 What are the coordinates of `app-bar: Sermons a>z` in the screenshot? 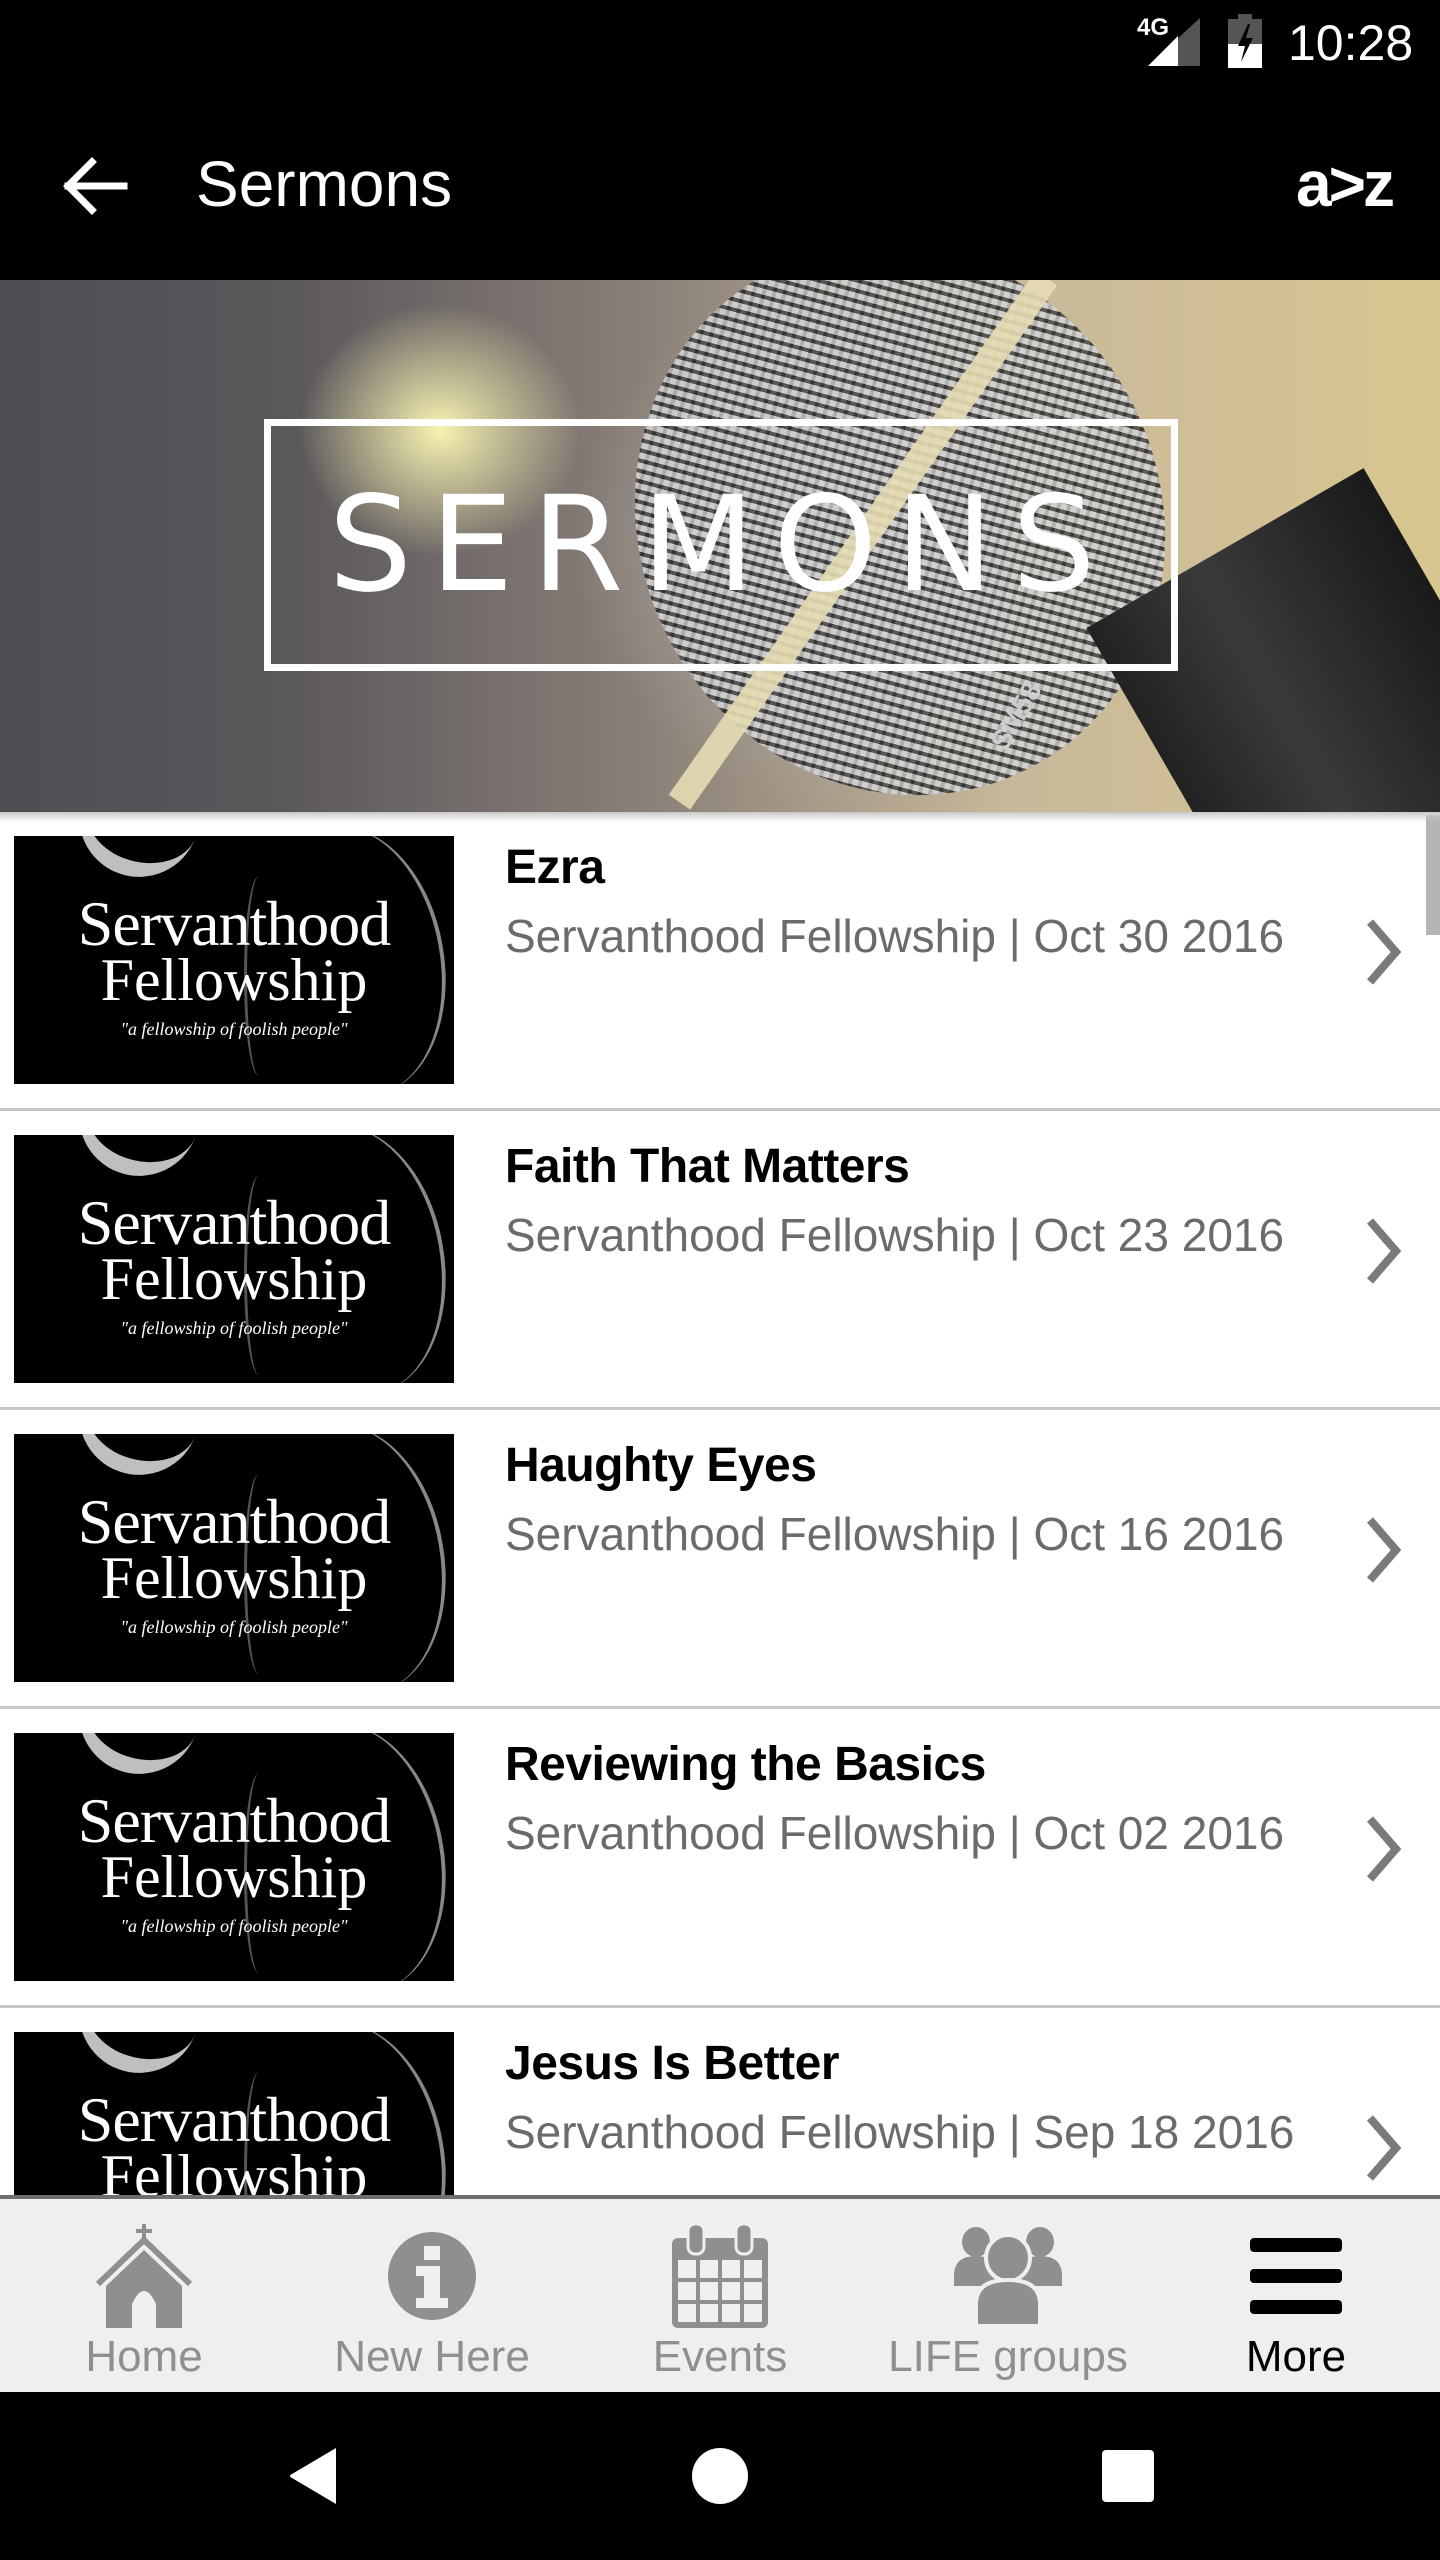 It's located at (720, 186).